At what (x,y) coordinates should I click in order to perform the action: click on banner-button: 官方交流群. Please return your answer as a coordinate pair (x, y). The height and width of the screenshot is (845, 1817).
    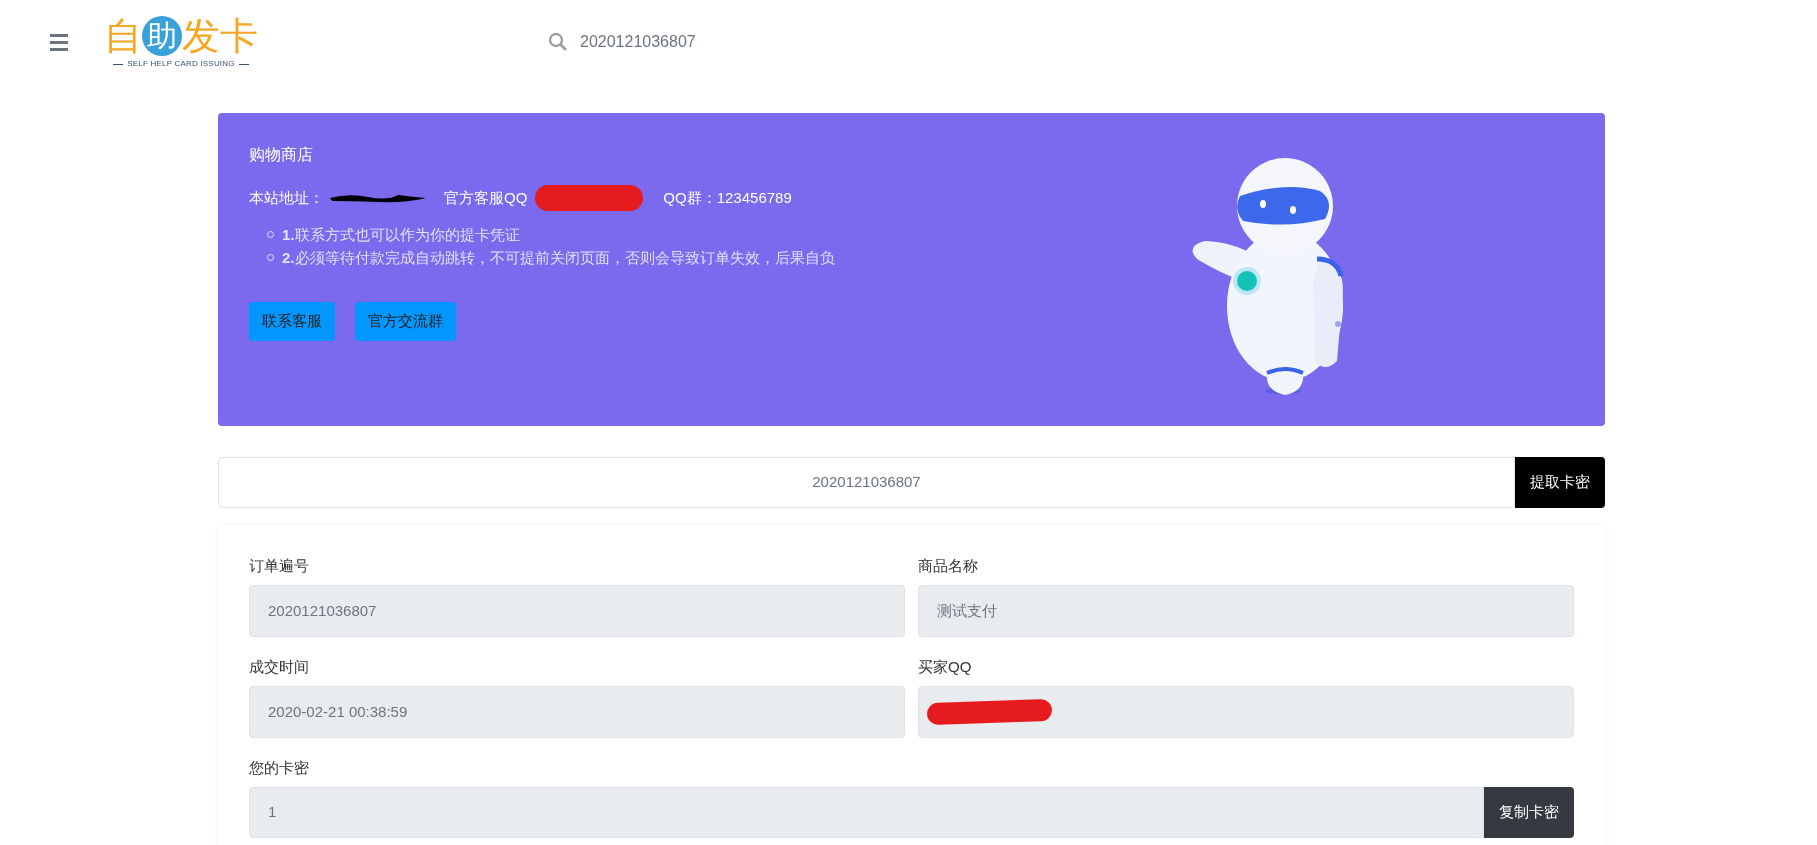
    Looking at the image, I should click on (405, 321).